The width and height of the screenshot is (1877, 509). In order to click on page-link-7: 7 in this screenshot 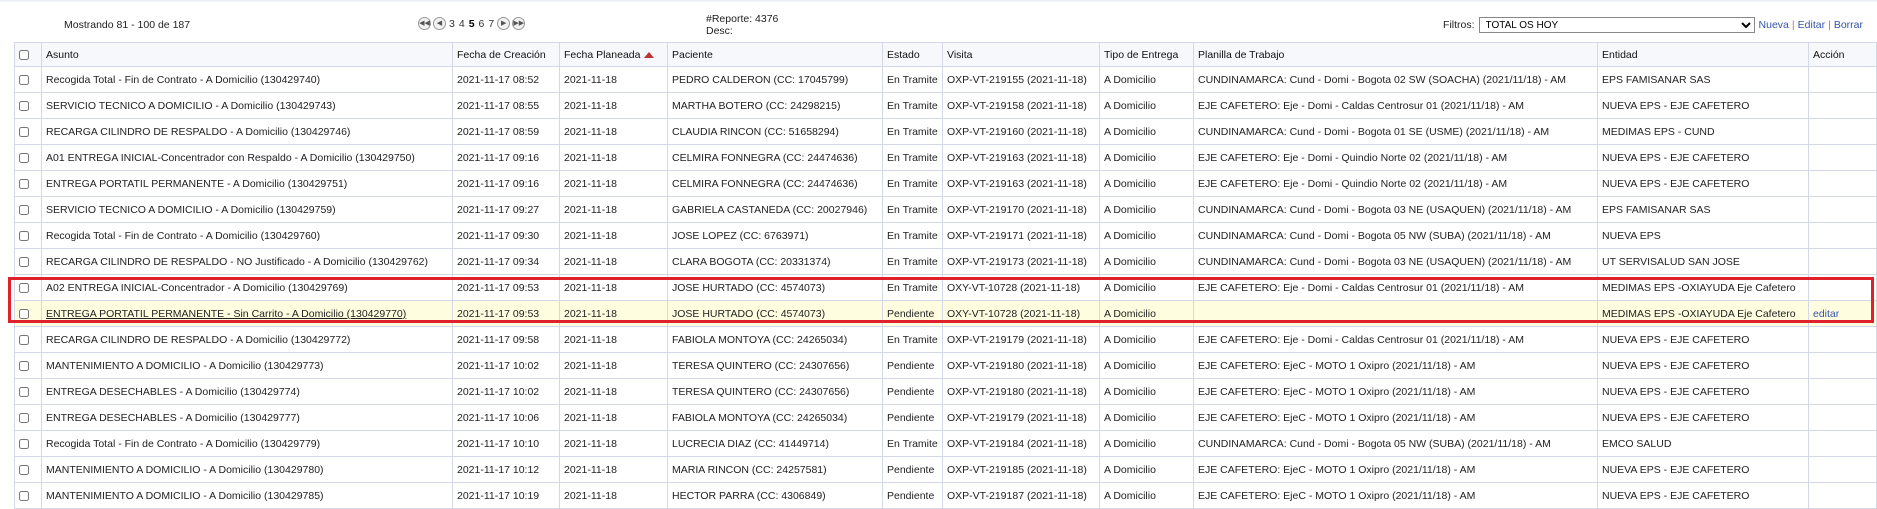, I will do `click(491, 24)`.